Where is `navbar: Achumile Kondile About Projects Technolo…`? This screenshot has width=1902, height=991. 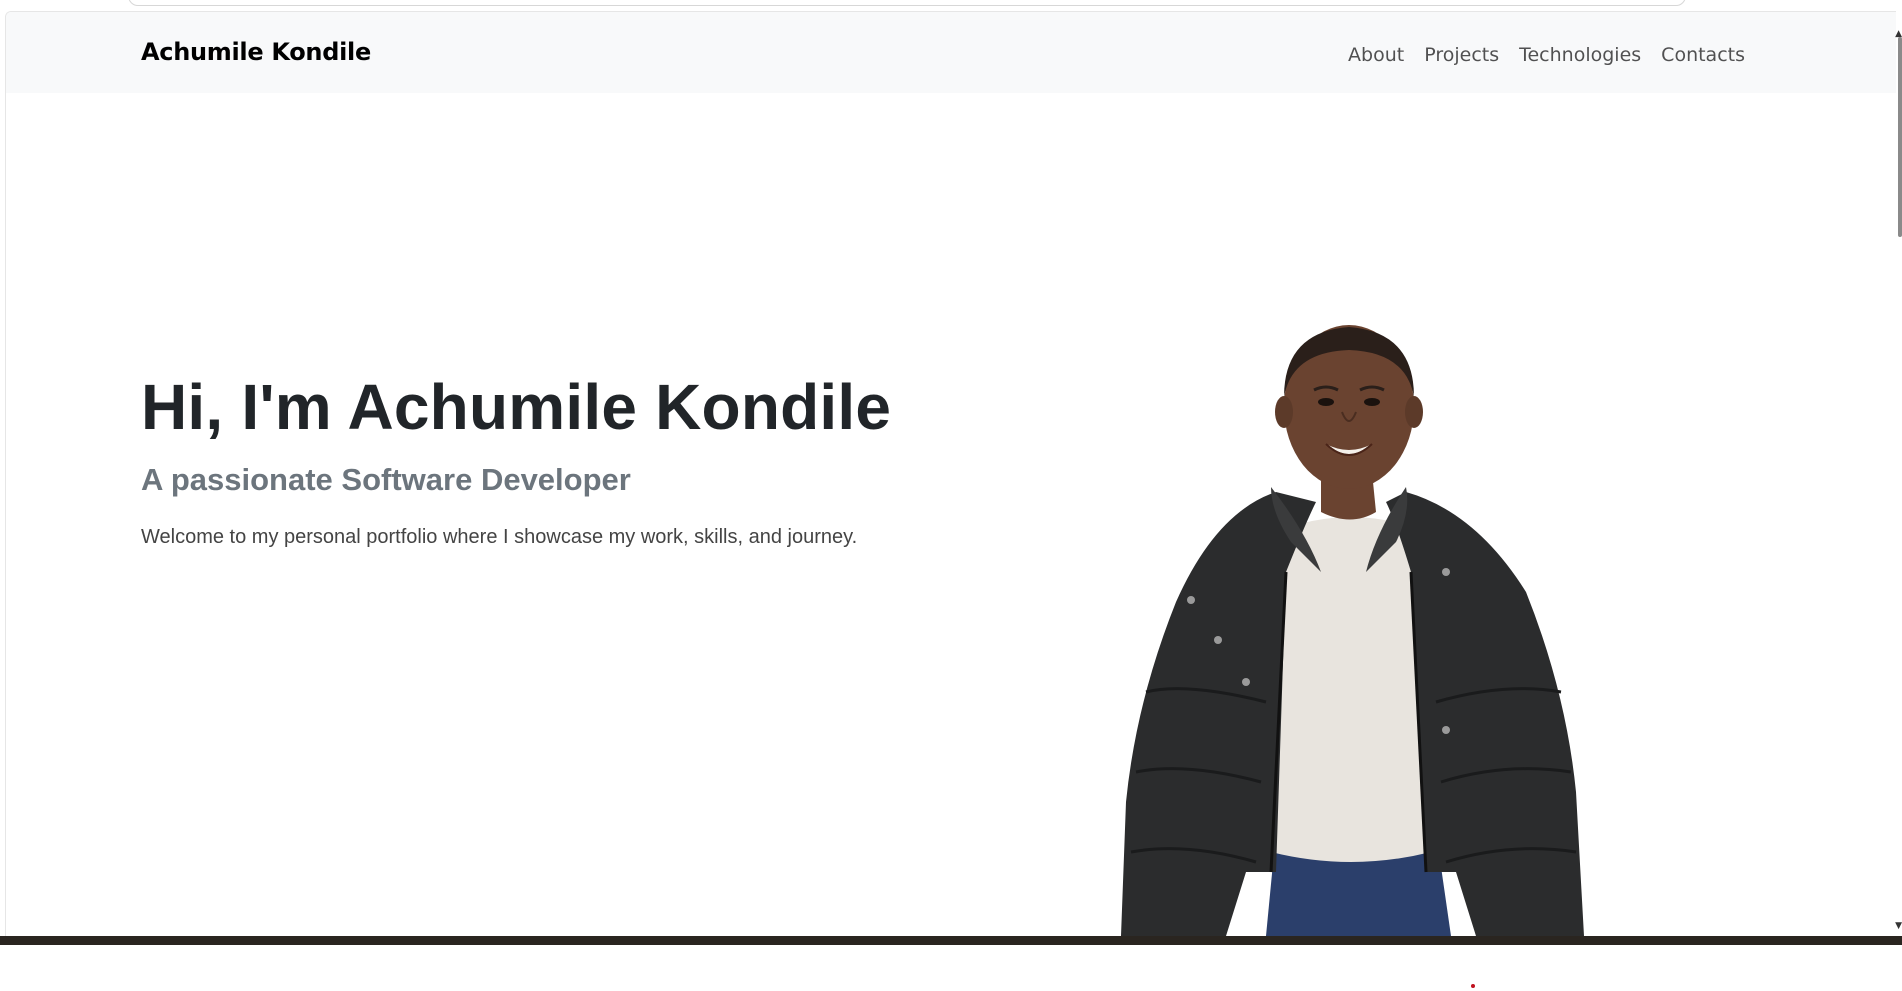
navbar: Achumile Kondile About Projects Technolo… is located at coordinates (952, 52).